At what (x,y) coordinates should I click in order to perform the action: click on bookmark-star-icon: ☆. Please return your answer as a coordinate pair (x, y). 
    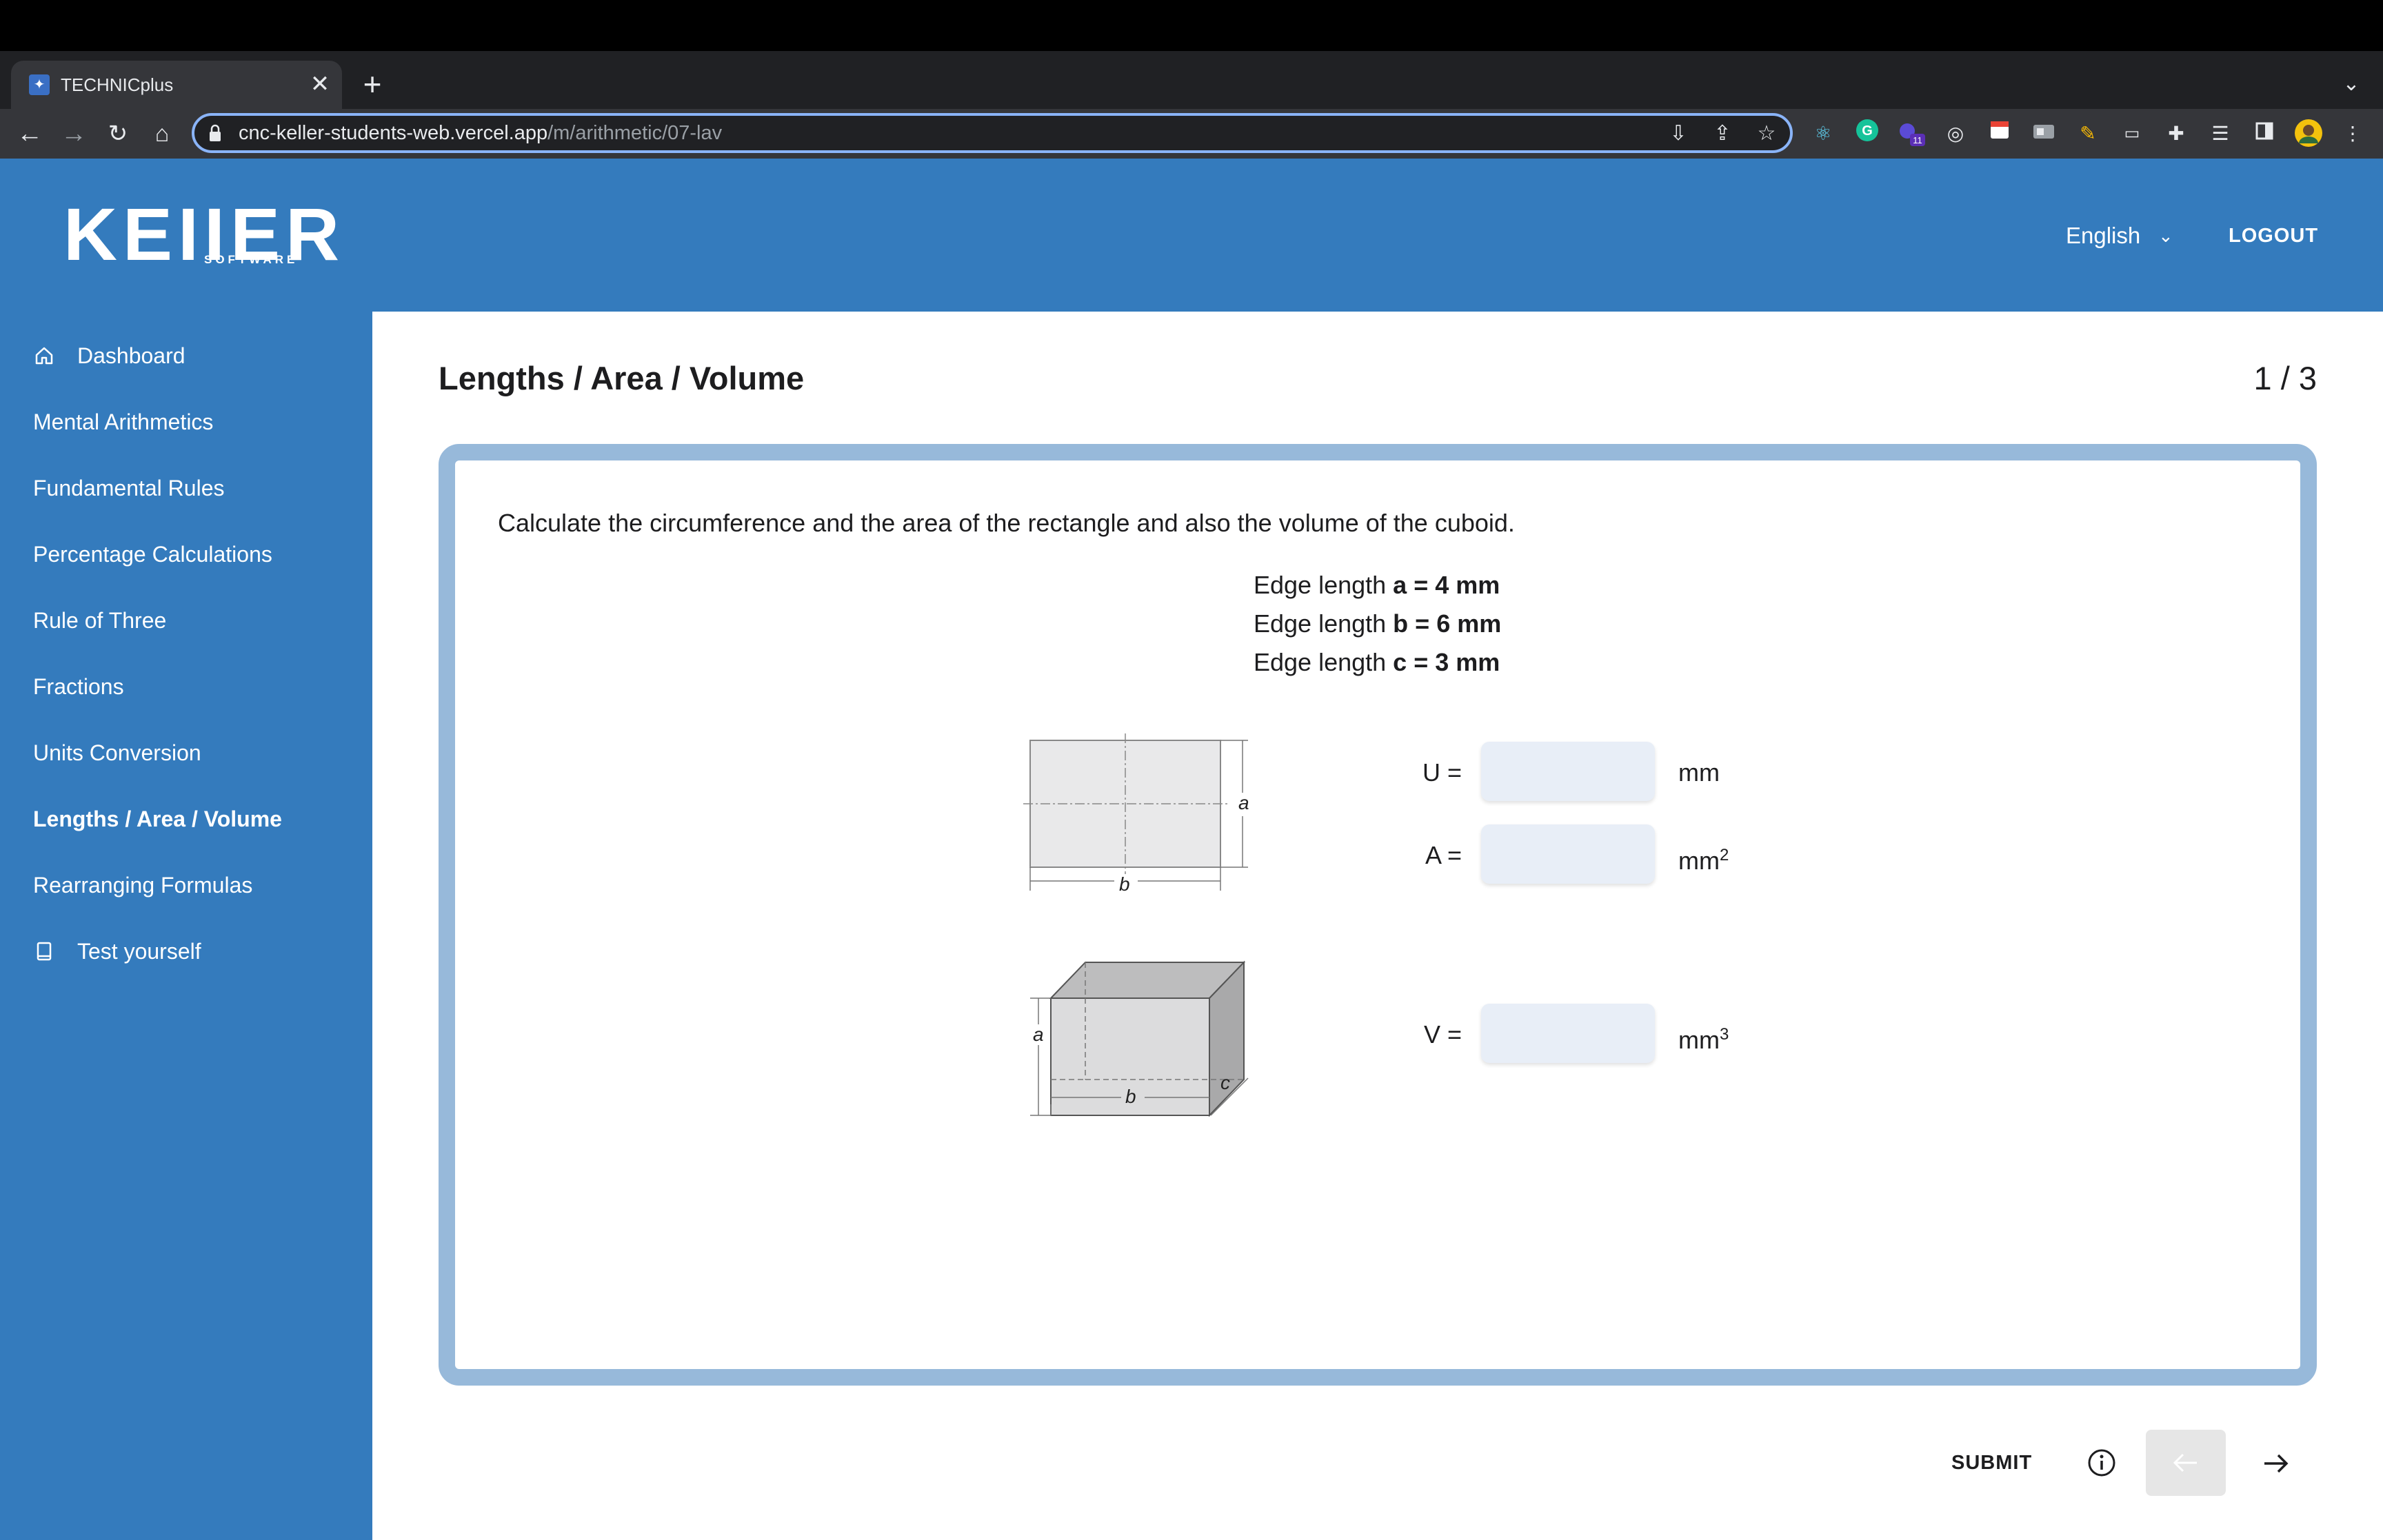
    Looking at the image, I should click on (1766, 134).